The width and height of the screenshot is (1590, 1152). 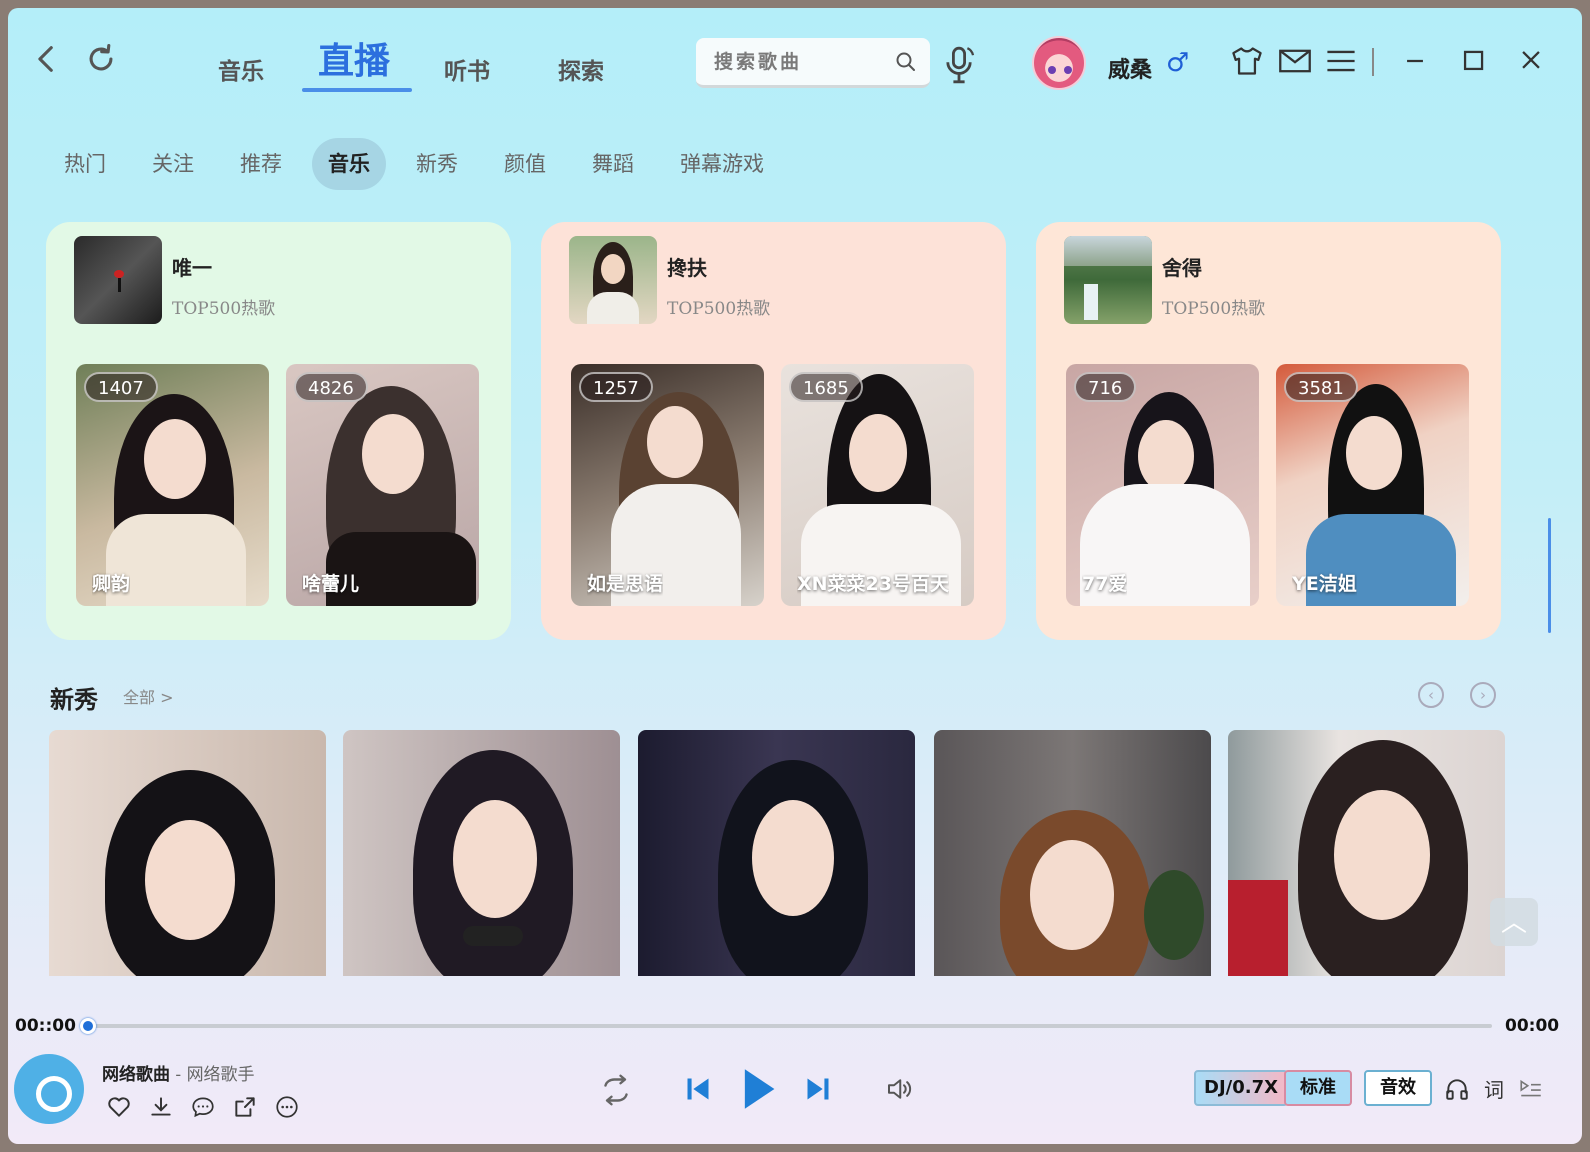 I want to click on progress-knob, so click(x=88, y=1026).